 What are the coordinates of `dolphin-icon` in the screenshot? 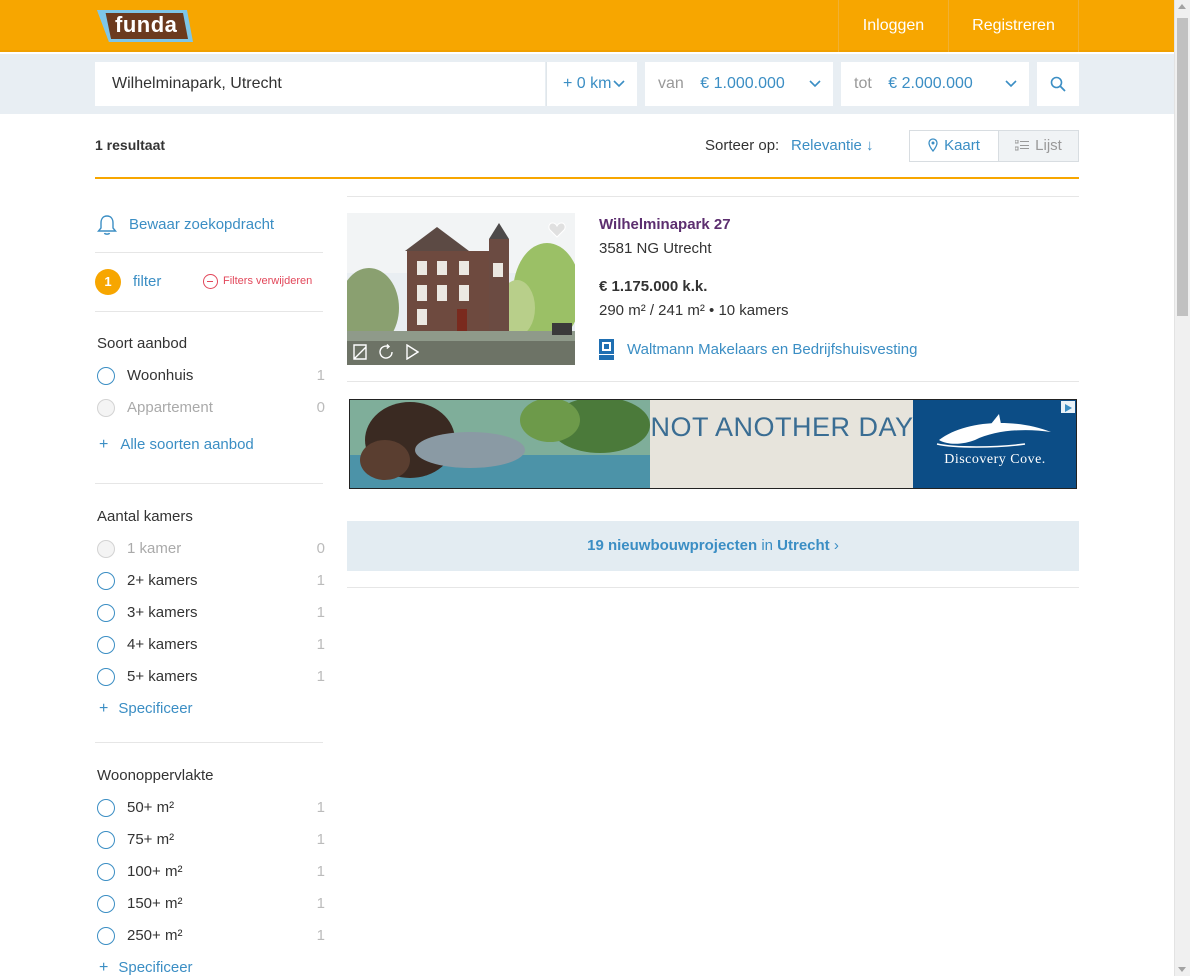 It's located at (995, 434).